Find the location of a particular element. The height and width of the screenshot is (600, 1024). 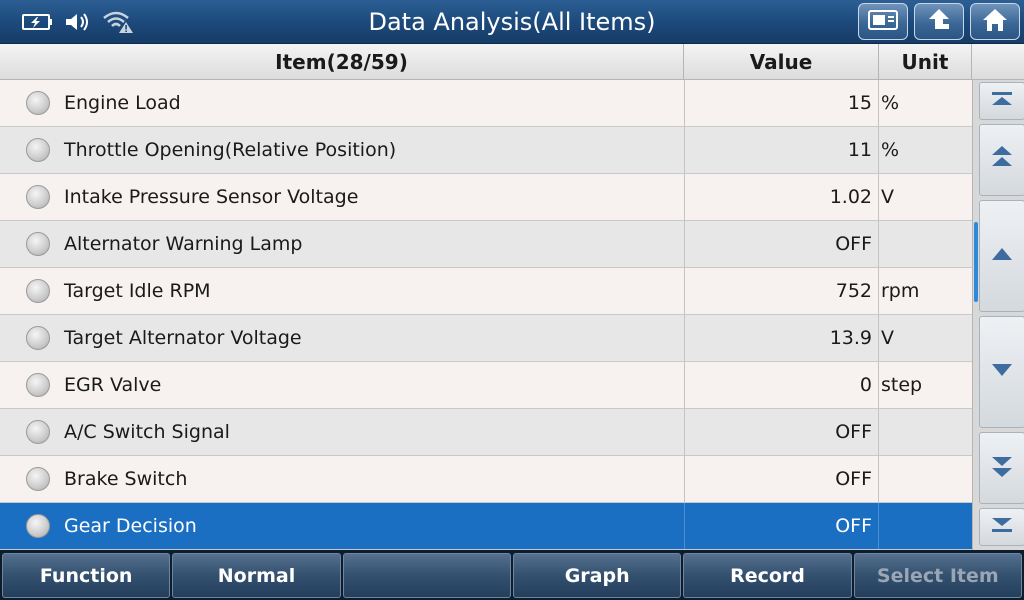

wifi-warning-icon is located at coordinates (118, 22).